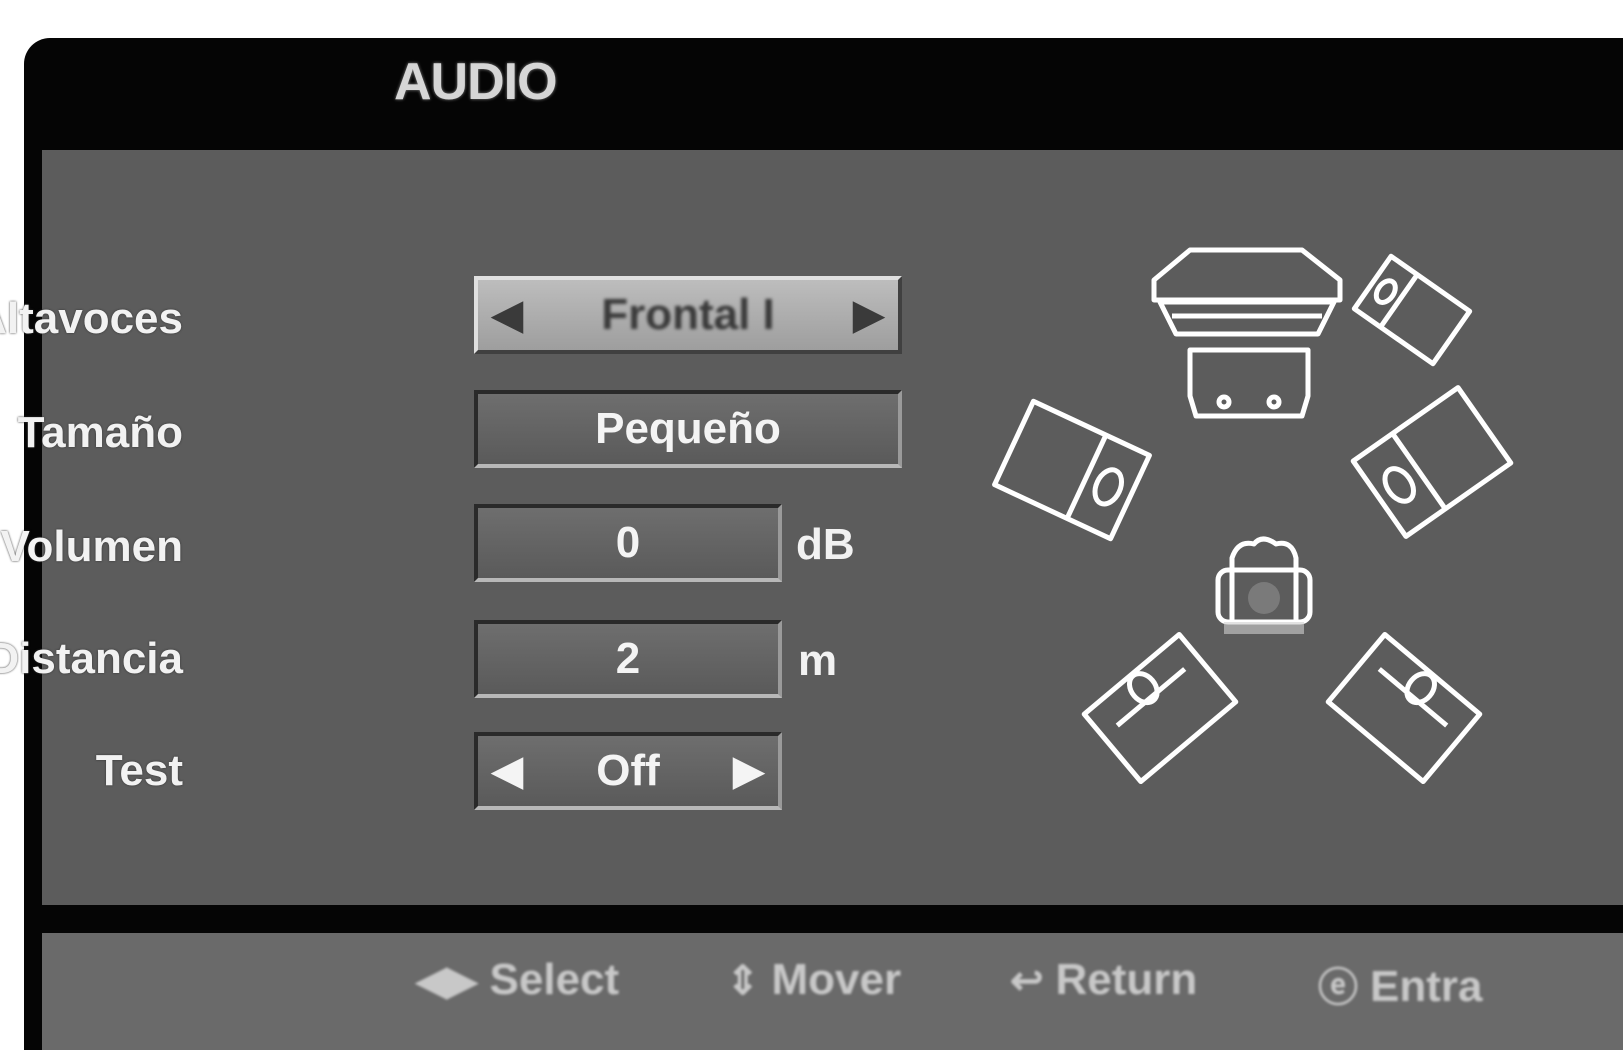  Describe the element at coordinates (814, 979) in the screenshot. I see `hint-move: ⇕ Mover` at that location.